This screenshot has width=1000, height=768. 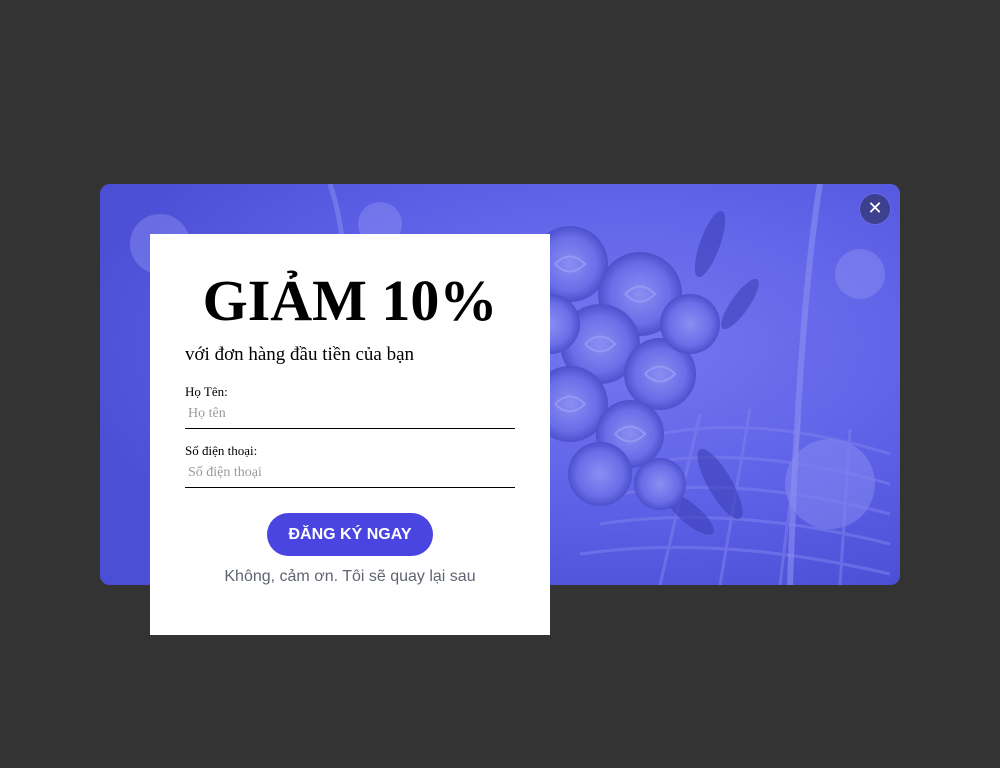 I want to click on close-icon: ✕, so click(x=875, y=208).